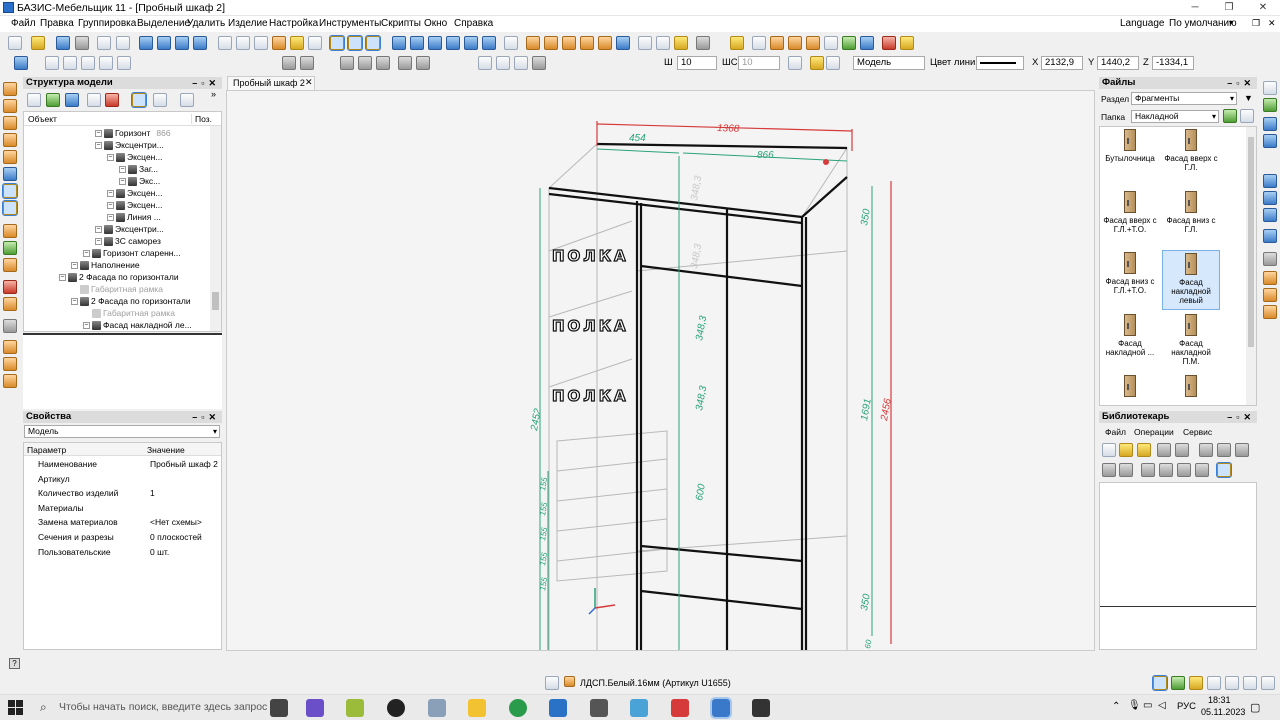  Describe the element at coordinates (10, 191) in the screenshot. I see `facade-tool-icon` at that location.